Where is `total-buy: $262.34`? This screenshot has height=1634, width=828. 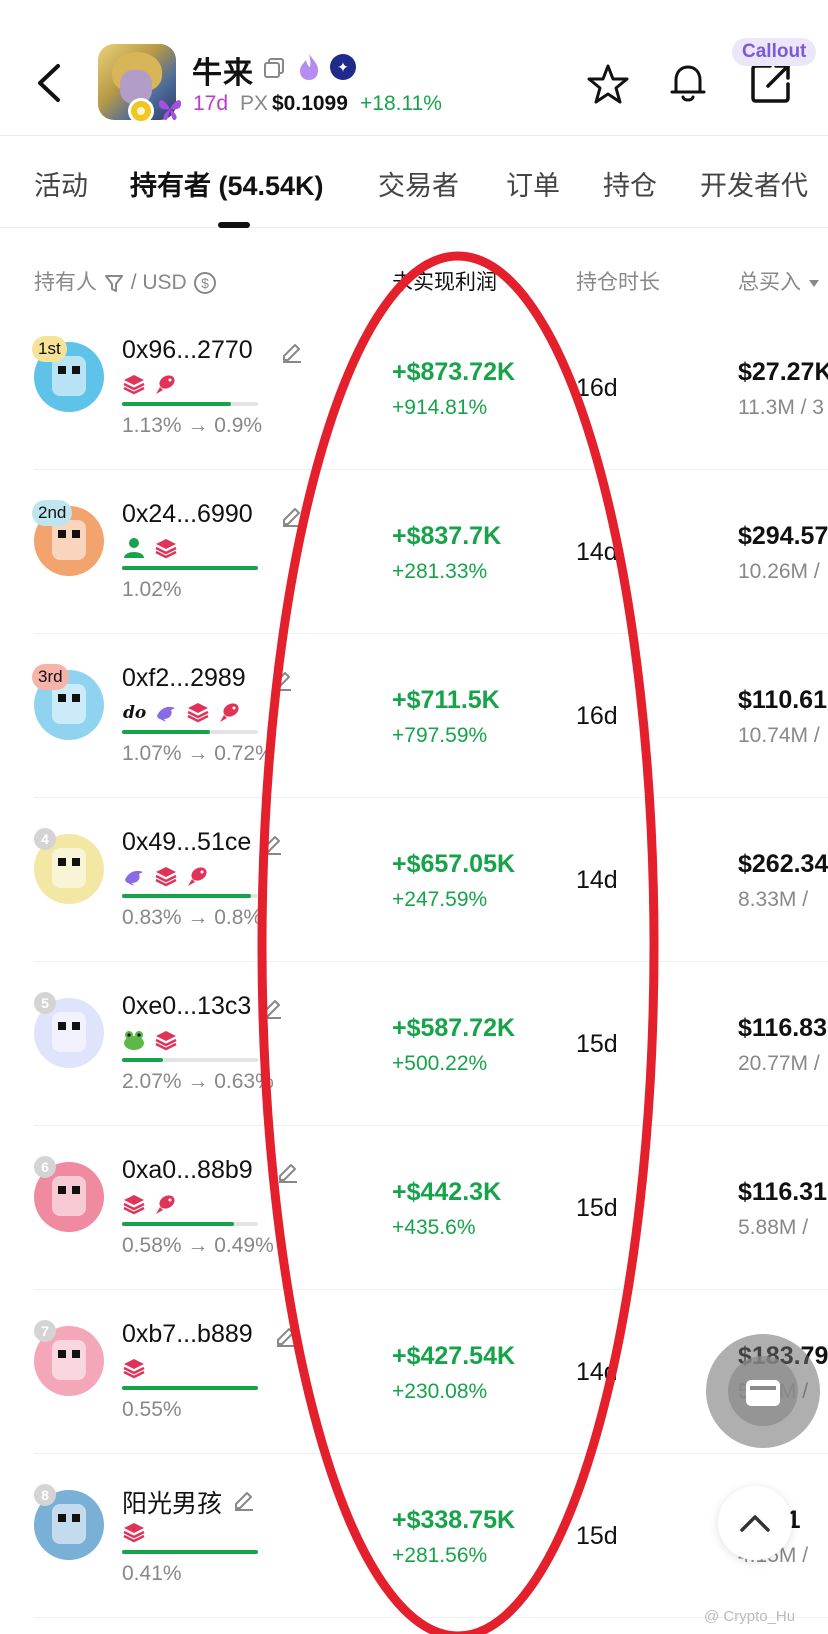
total-buy: $262.34 is located at coordinates (783, 864).